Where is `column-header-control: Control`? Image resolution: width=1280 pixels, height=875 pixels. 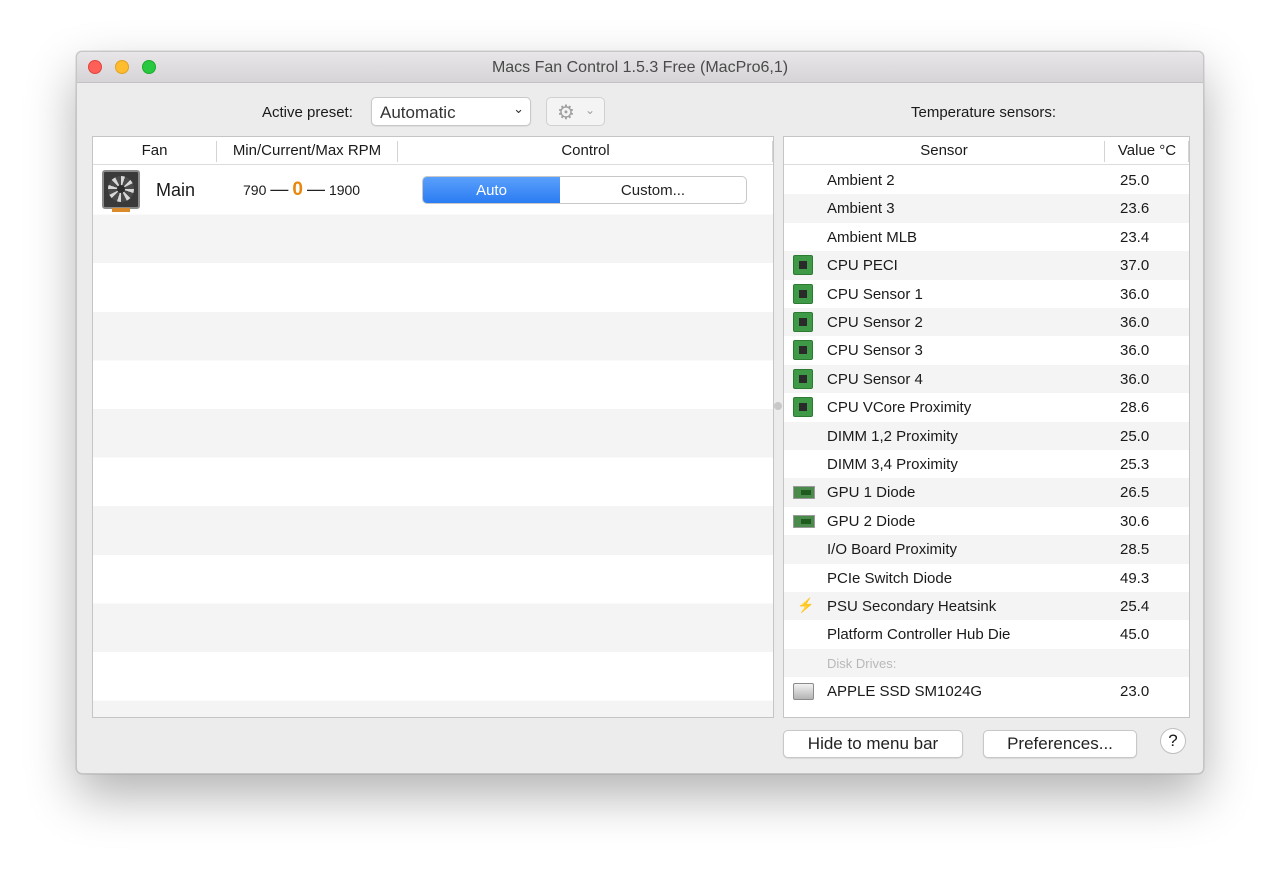 column-header-control: Control is located at coordinates (585, 150).